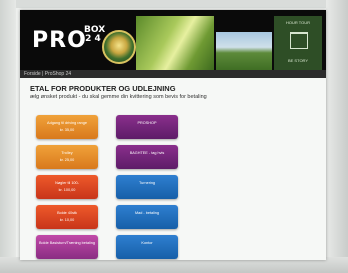 This screenshot has height=273, width=348. What do you see at coordinates (67, 187) in the screenshot?
I see `keys-button: Nøgler til 100- kr. 100,00` at bounding box center [67, 187].